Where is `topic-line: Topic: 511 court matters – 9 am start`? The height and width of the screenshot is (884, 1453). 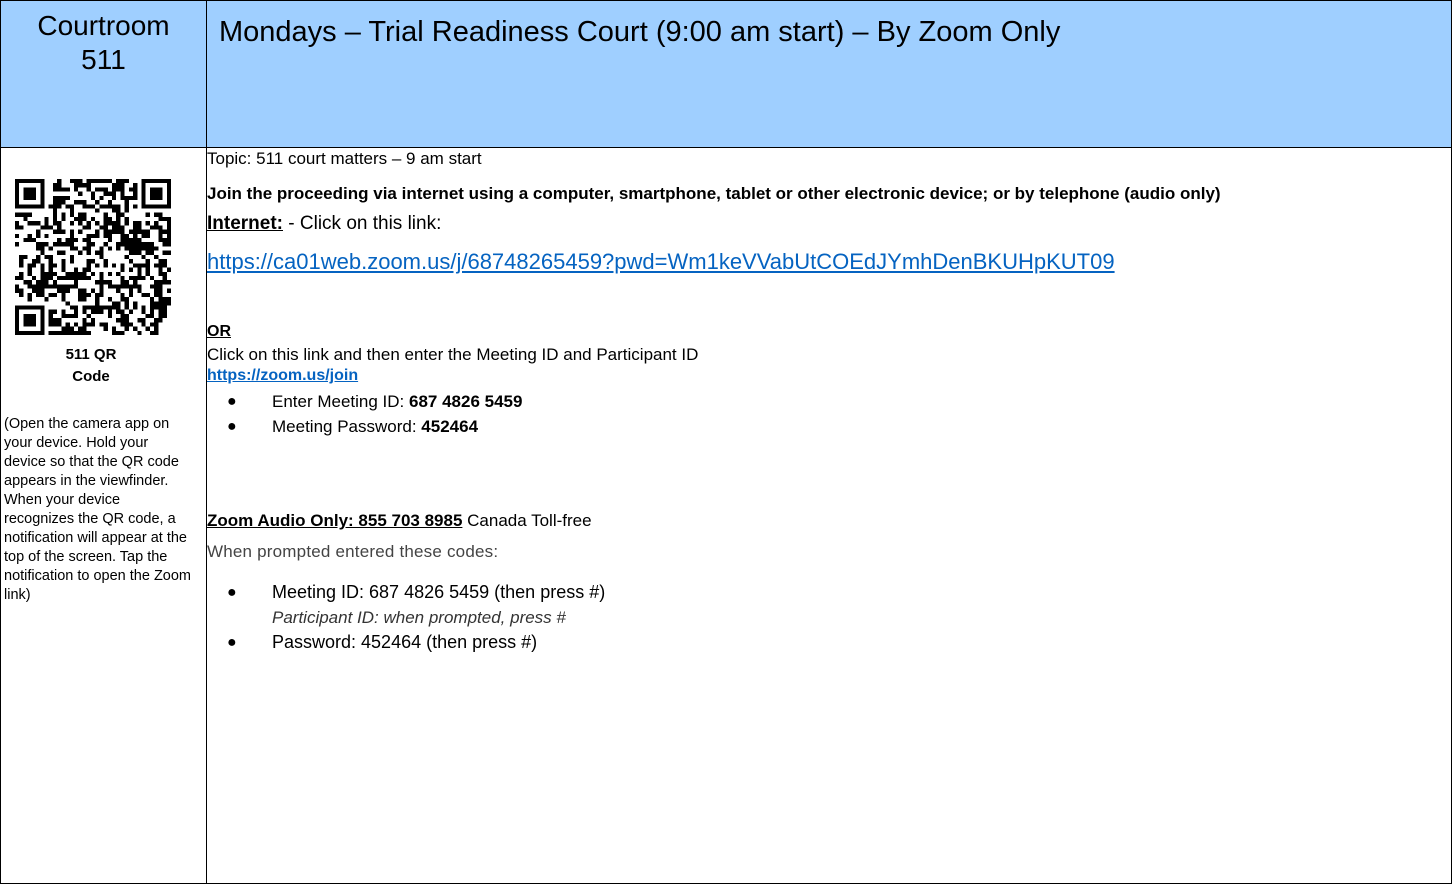 topic-line: Topic: 511 court matters – 9 am start is located at coordinates (344, 158).